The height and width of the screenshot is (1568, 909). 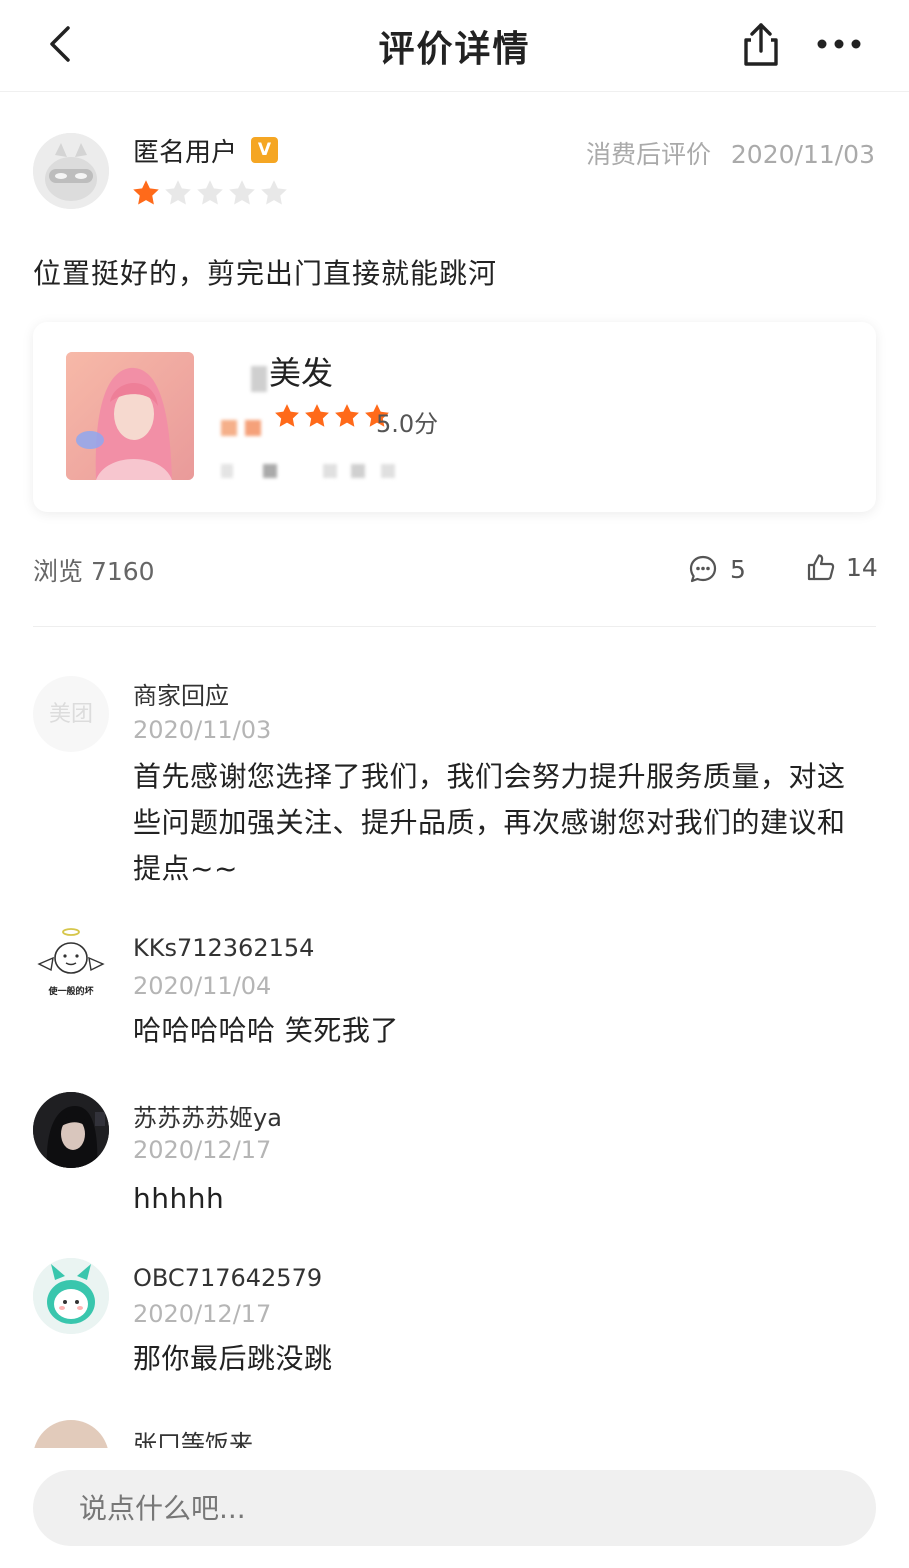 What do you see at coordinates (265, 273) in the screenshot?
I see `review-text: 位置挺好的，剪完出门直接就能跳河` at bounding box center [265, 273].